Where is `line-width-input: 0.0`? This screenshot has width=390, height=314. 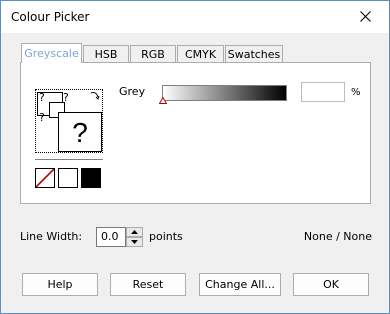 line-width-input: 0.0 is located at coordinates (111, 237).